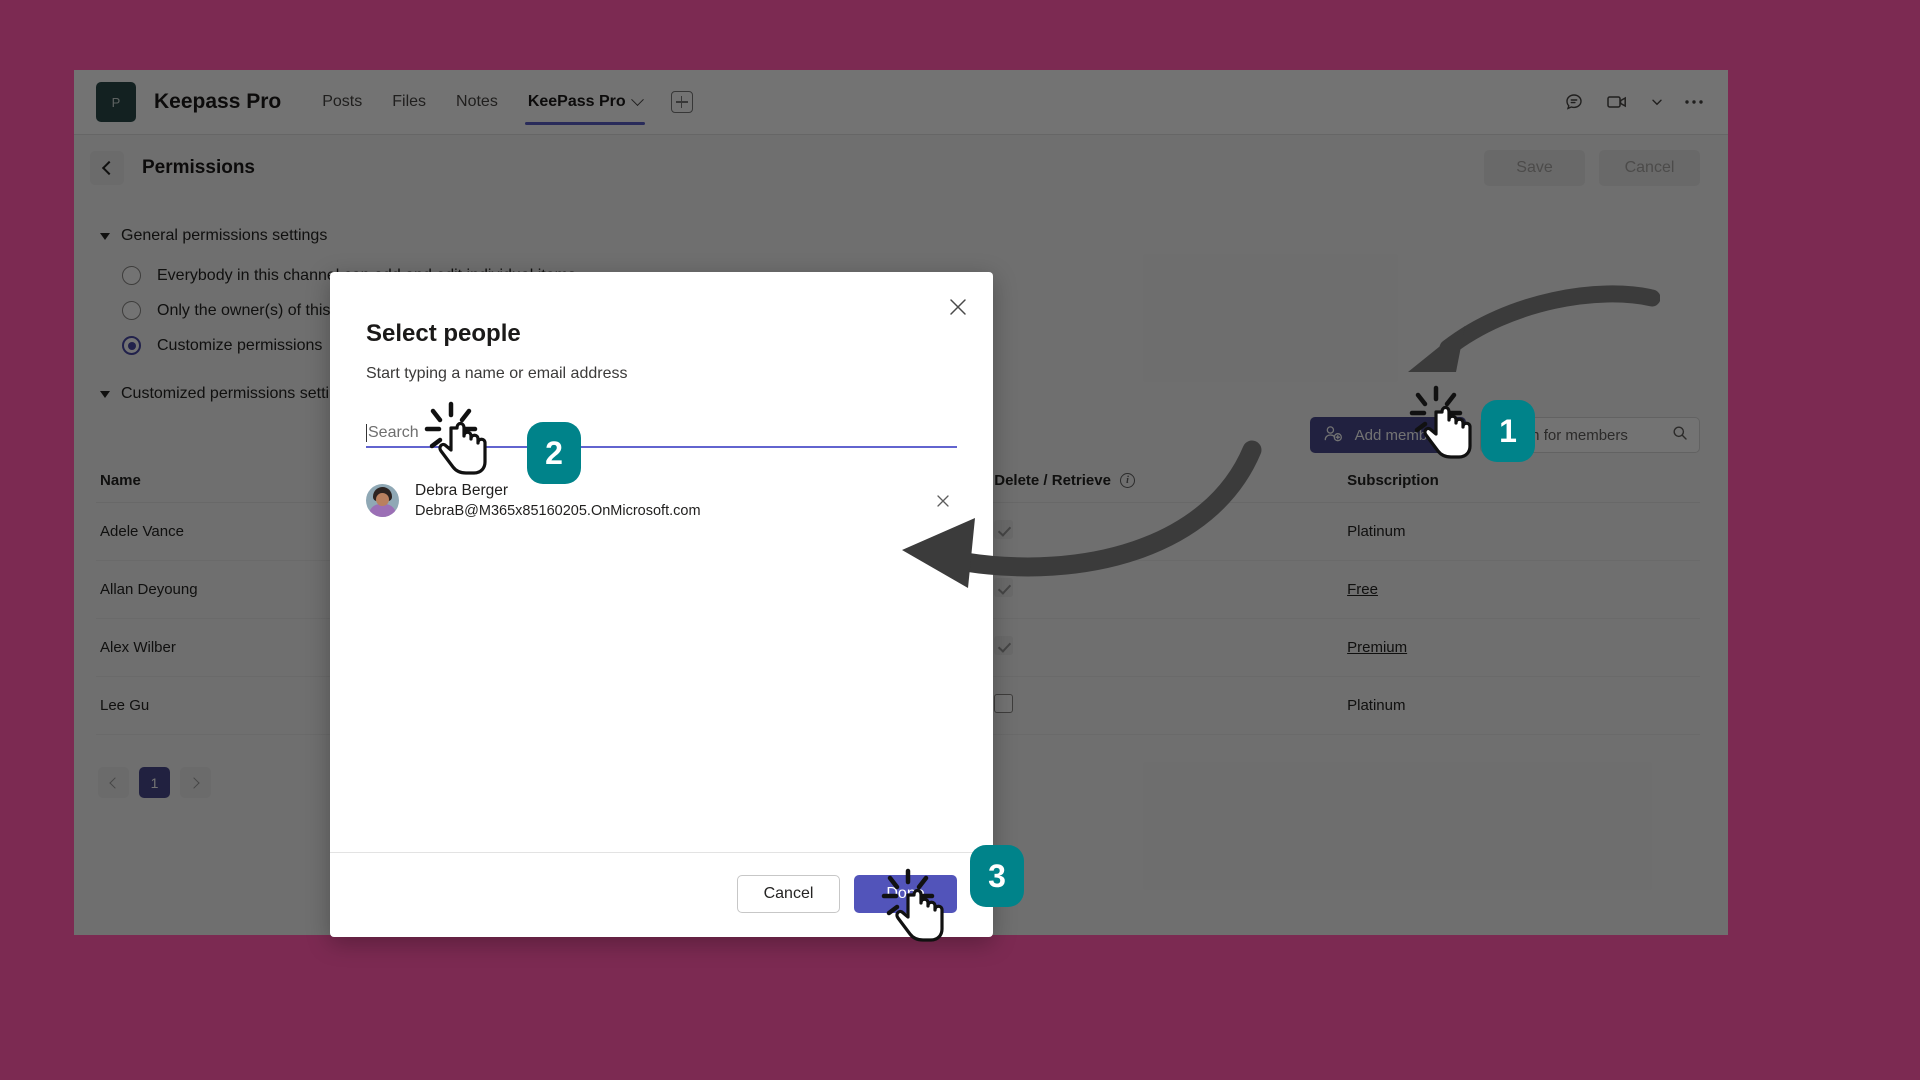 The width and height of the screenshot is (1920, 1080). Describe the element at coordinates (120, 480) in the screenshot. I see `column-header-name-label: Name` at that location.